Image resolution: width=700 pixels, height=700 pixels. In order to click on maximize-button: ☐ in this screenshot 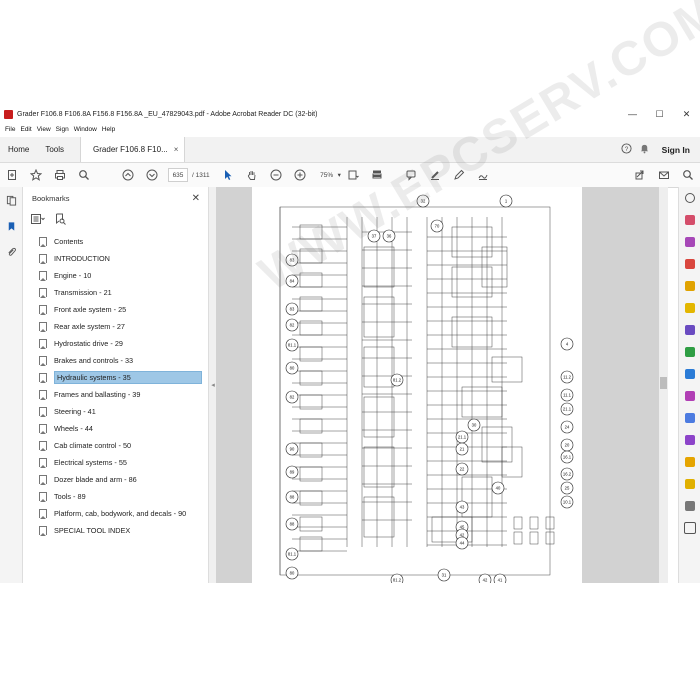, I will do `click(659, 114)`.